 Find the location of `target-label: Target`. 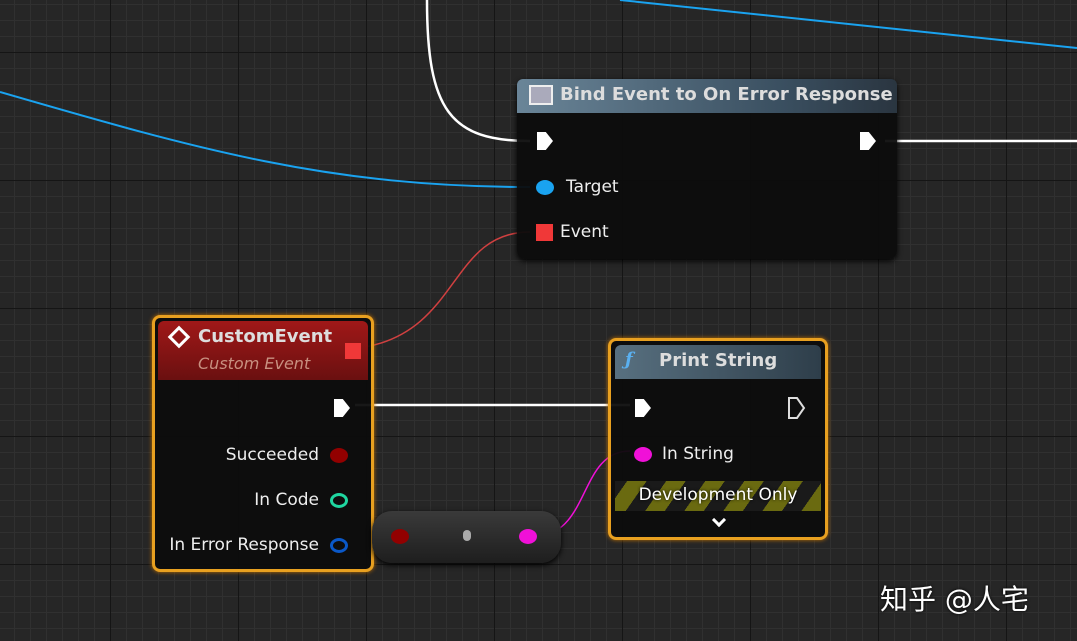

target-label: Target is located at coordinates (592, 187).